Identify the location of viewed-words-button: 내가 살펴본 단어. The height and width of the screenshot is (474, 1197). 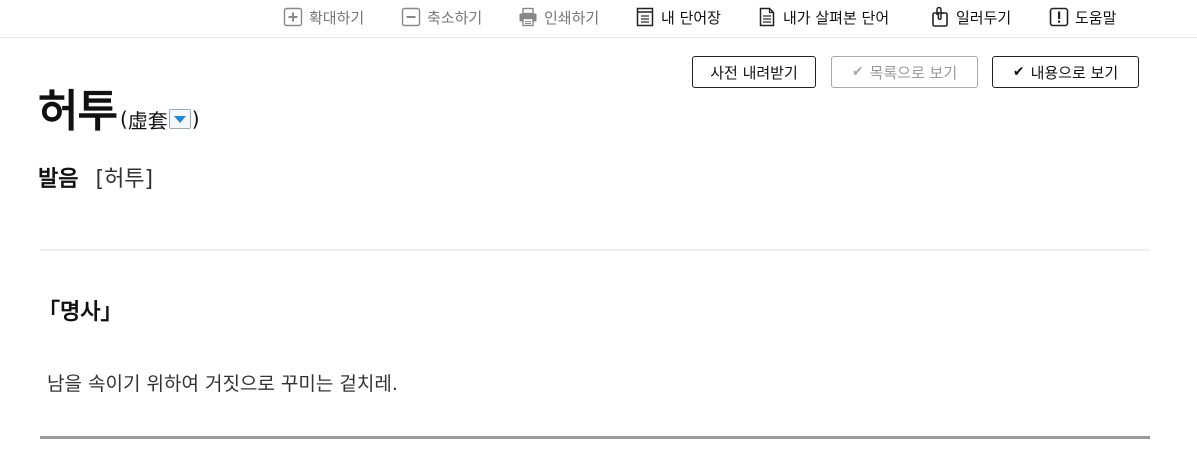
(823, 17).